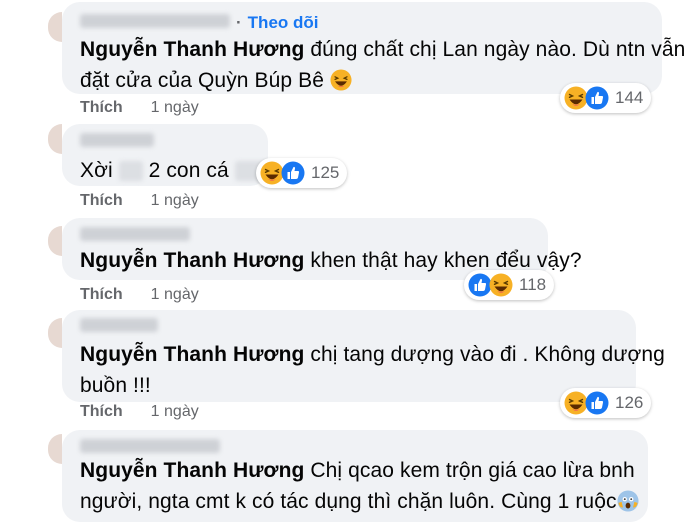 The image size is (700, 522). What do you see at coordinates (629, 97) in the screenshot?
I see `reaction-count: 144` at bounding box center [629, 97].